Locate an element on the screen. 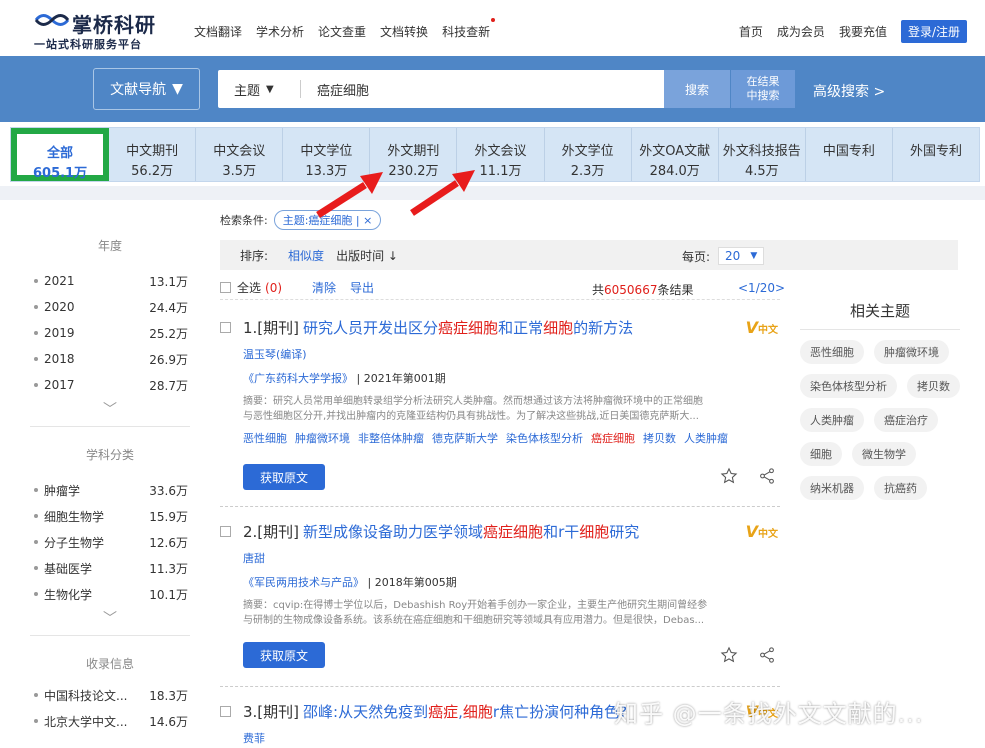 The image size is (985, 748). tab-cn-journal: 中文期刊 56.2万 is located at coordinates (153, 154).